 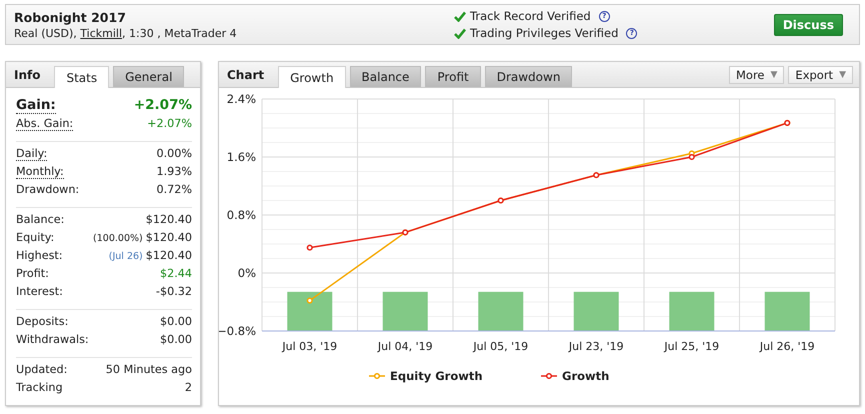 What do you see at coordinates (310, 346) in the screenshot?
I see `axis-tick-label: Jul 03, '19` at bounding box center [310, 346].